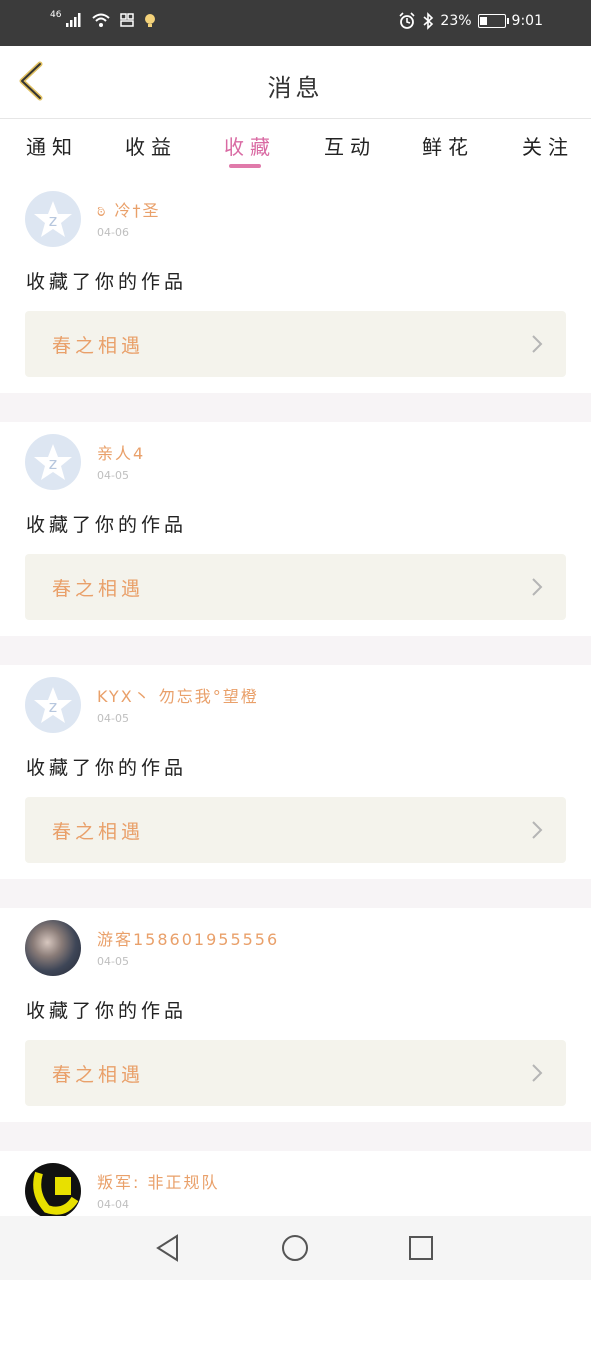 This screenshot has width=591, height=1365. I want to click on back-triangle-icon, so click(169, 1248).